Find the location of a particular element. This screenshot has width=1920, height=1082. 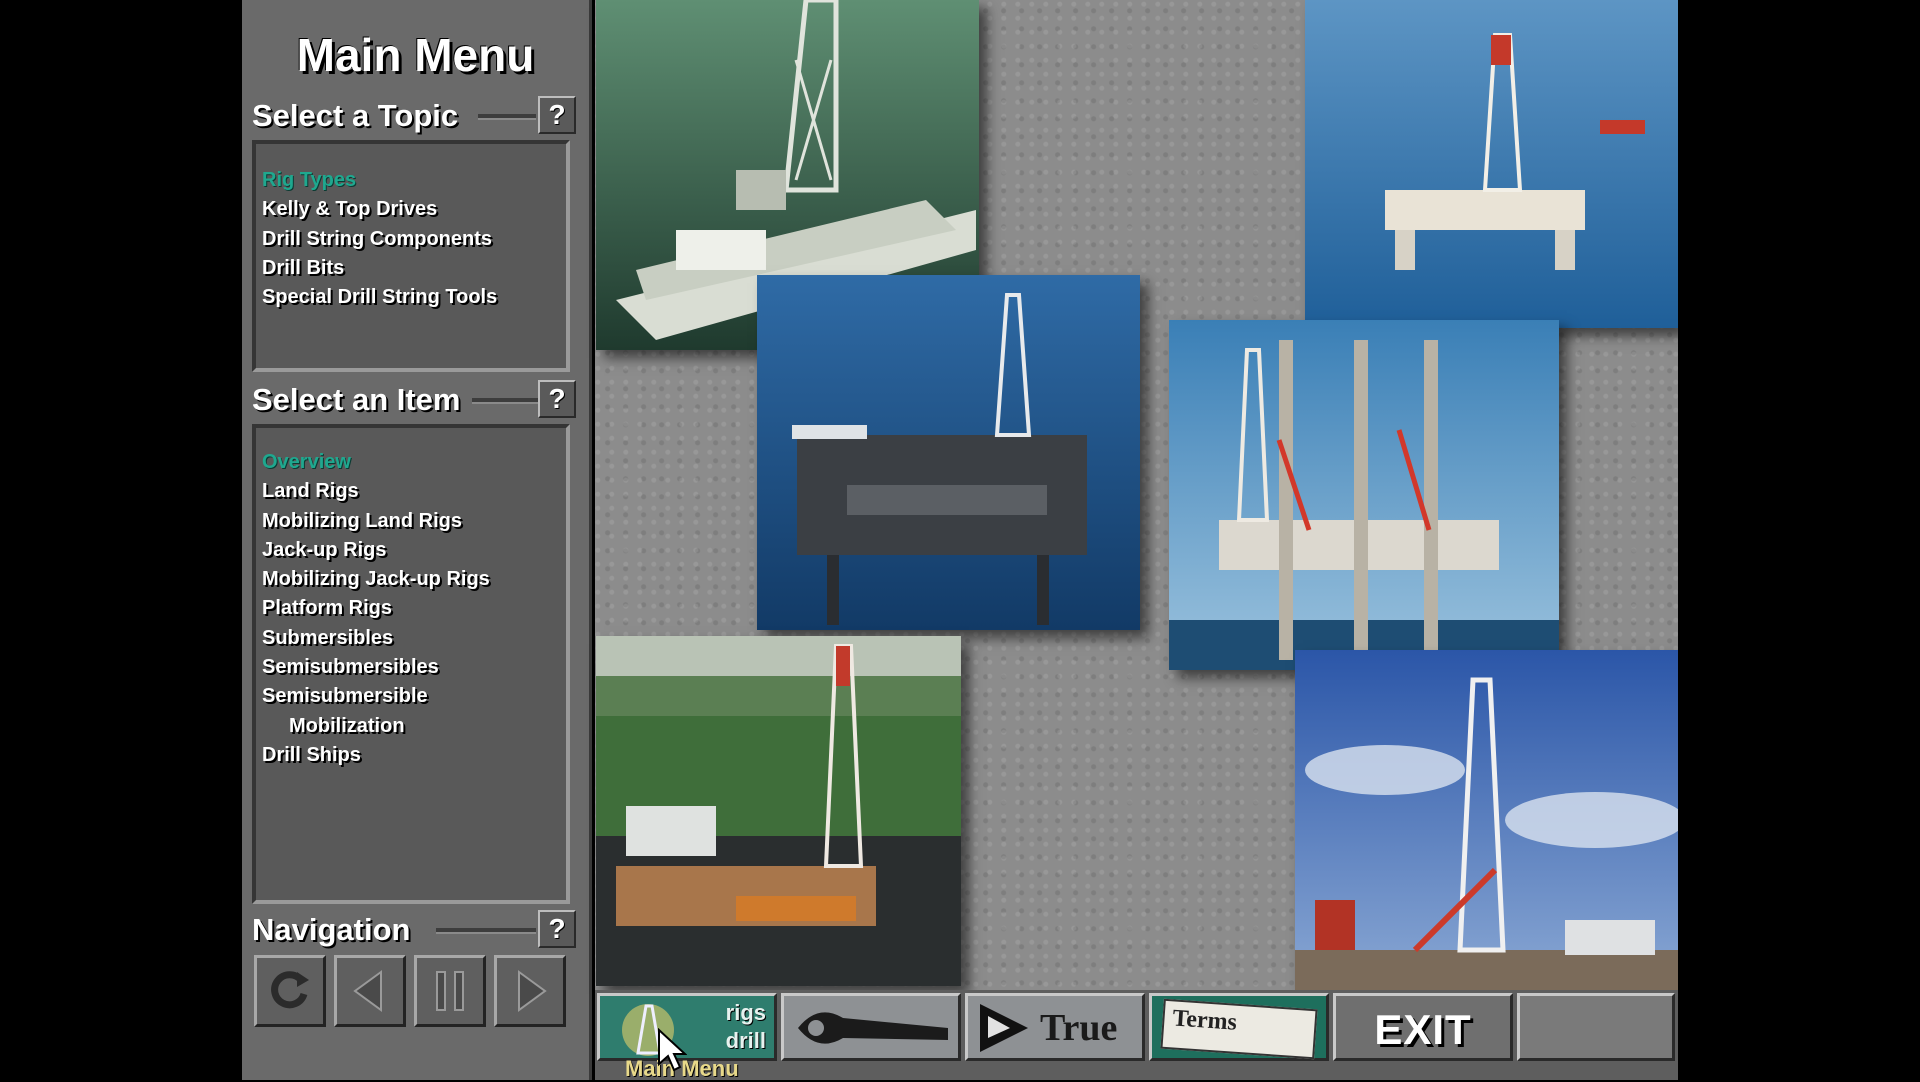

item-semisubmersible: Semisubmersible is located at coordinates (411, 696).